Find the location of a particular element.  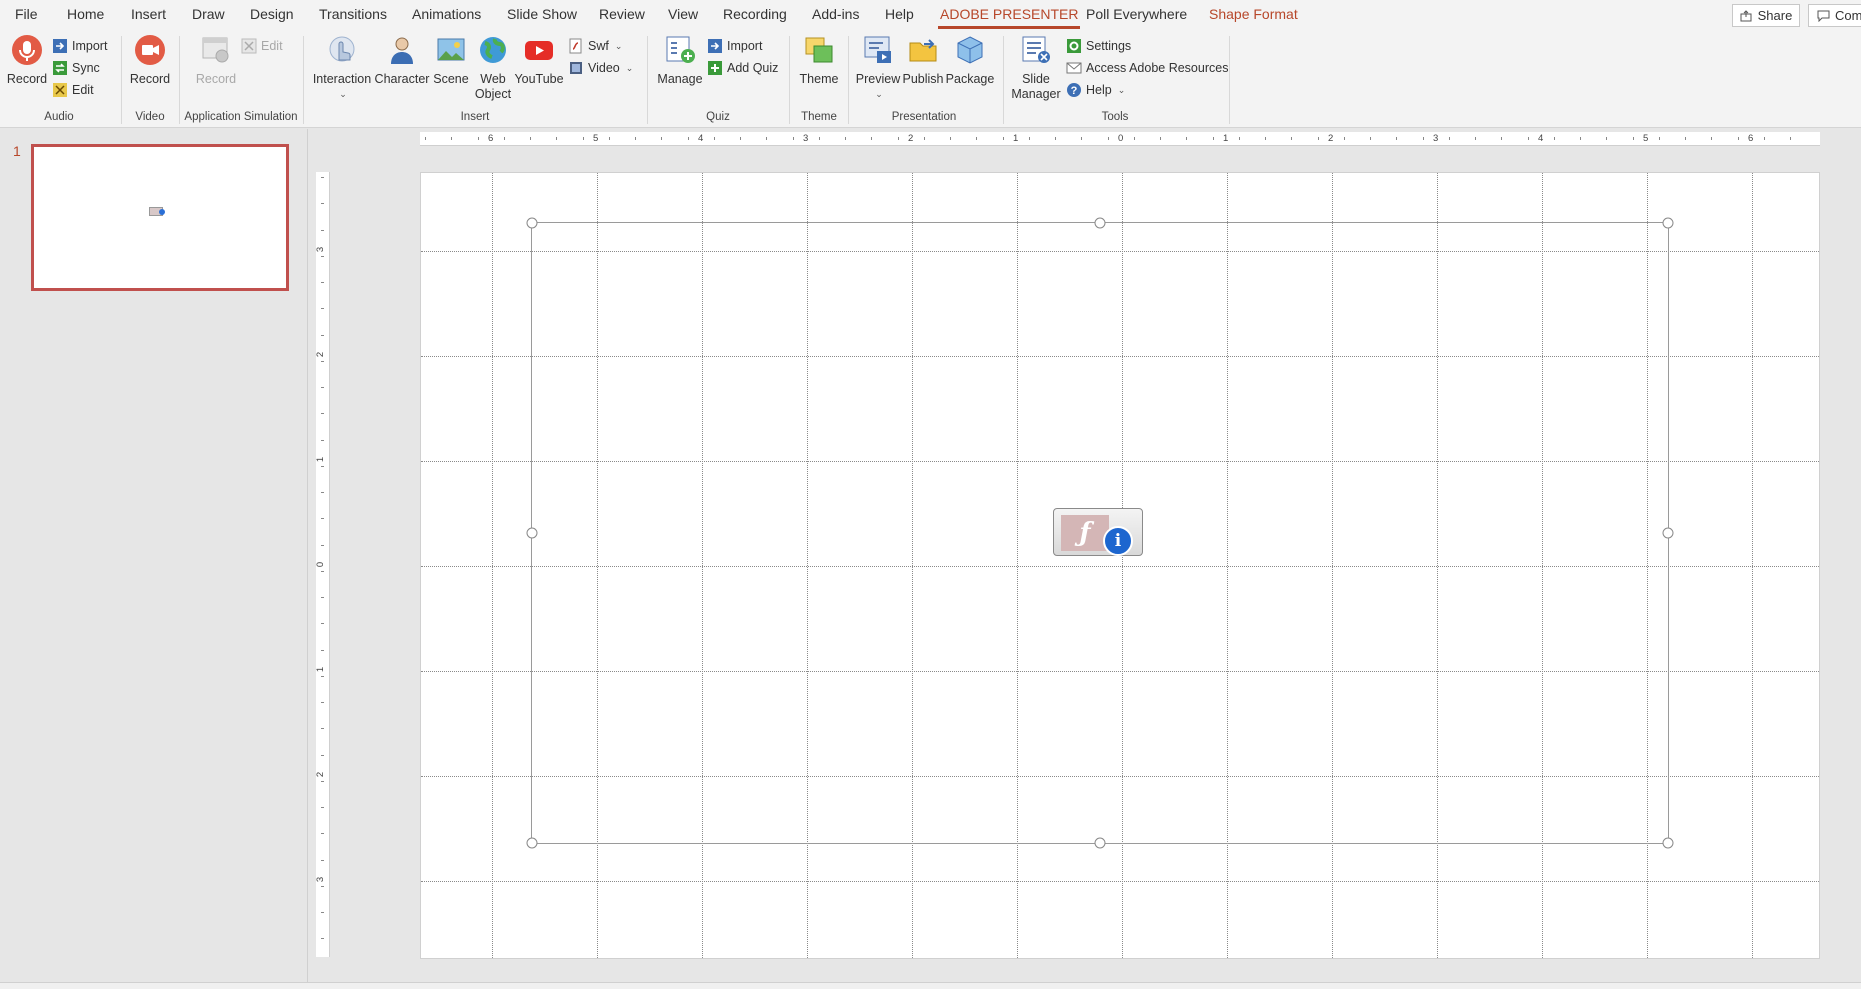

comments-button: Comm is located at coordinates (1834, 15).